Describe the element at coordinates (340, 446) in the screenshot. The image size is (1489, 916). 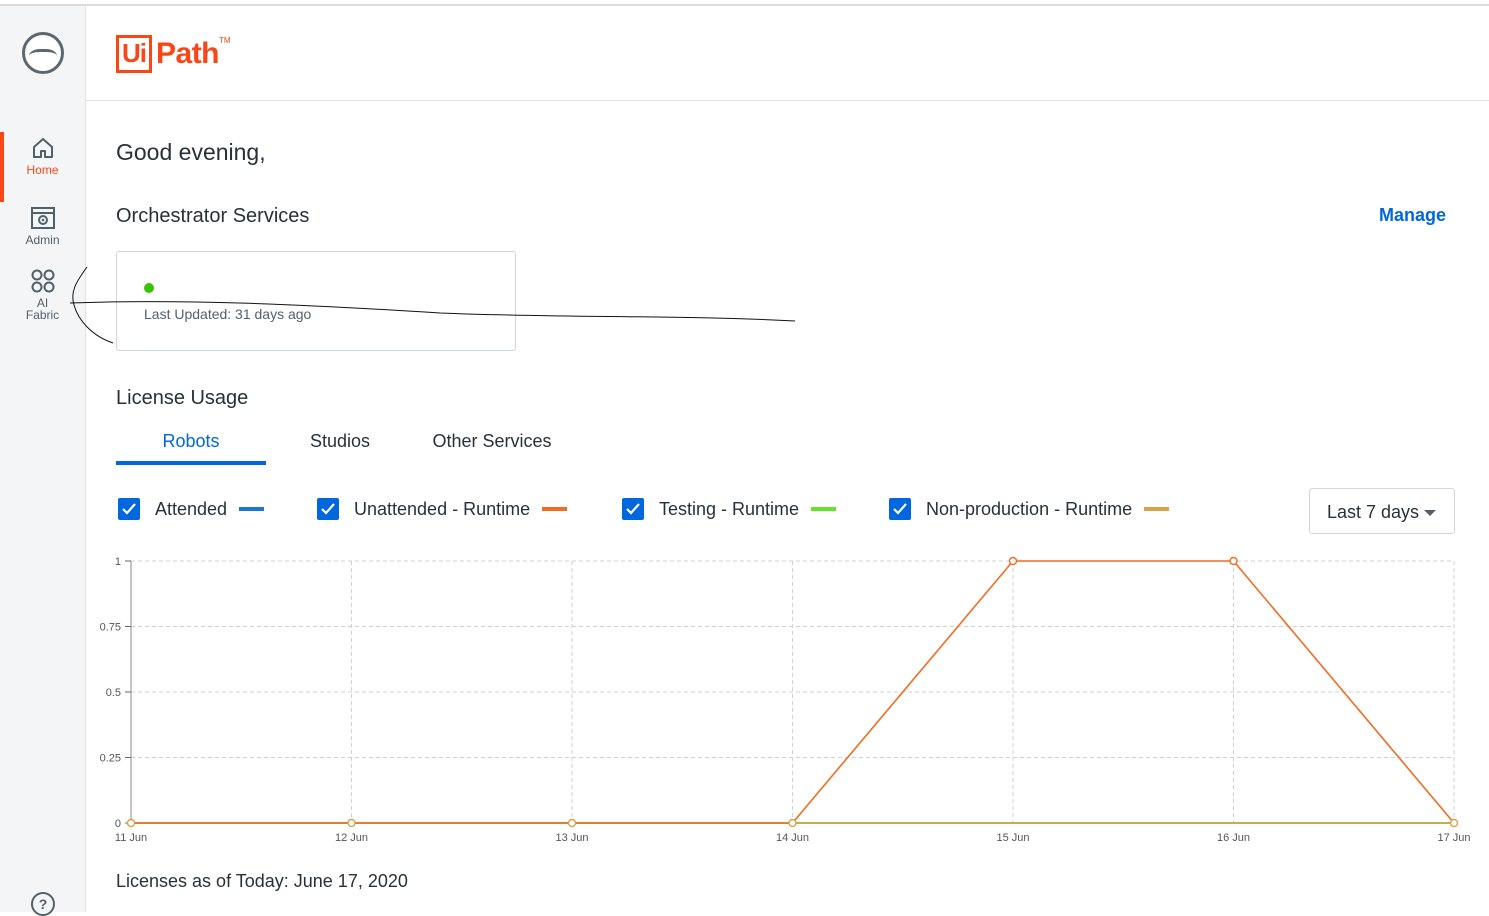
I see `tab-studios: Studios` at that location.